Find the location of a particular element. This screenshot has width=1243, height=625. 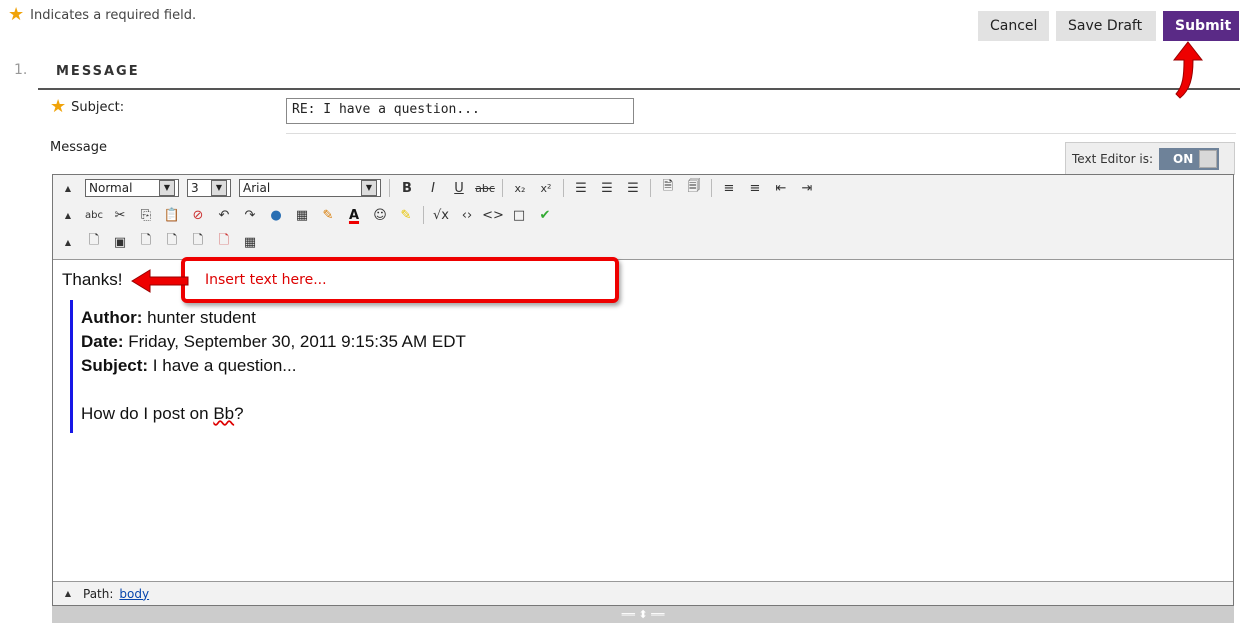

fullscreen-icon: □ is located at coordinates (519, 215).